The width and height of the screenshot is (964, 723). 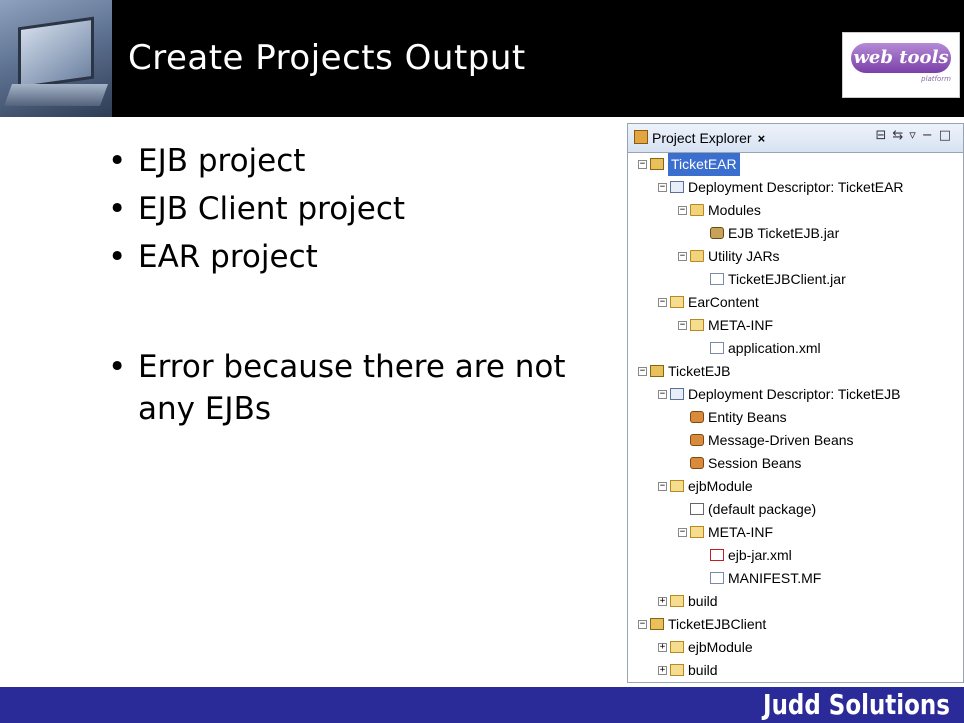 What do you see at coordinates (741, 532) in the screenshot?
I see `tree-item-label: META-INF` at bounding box center [741, 532].